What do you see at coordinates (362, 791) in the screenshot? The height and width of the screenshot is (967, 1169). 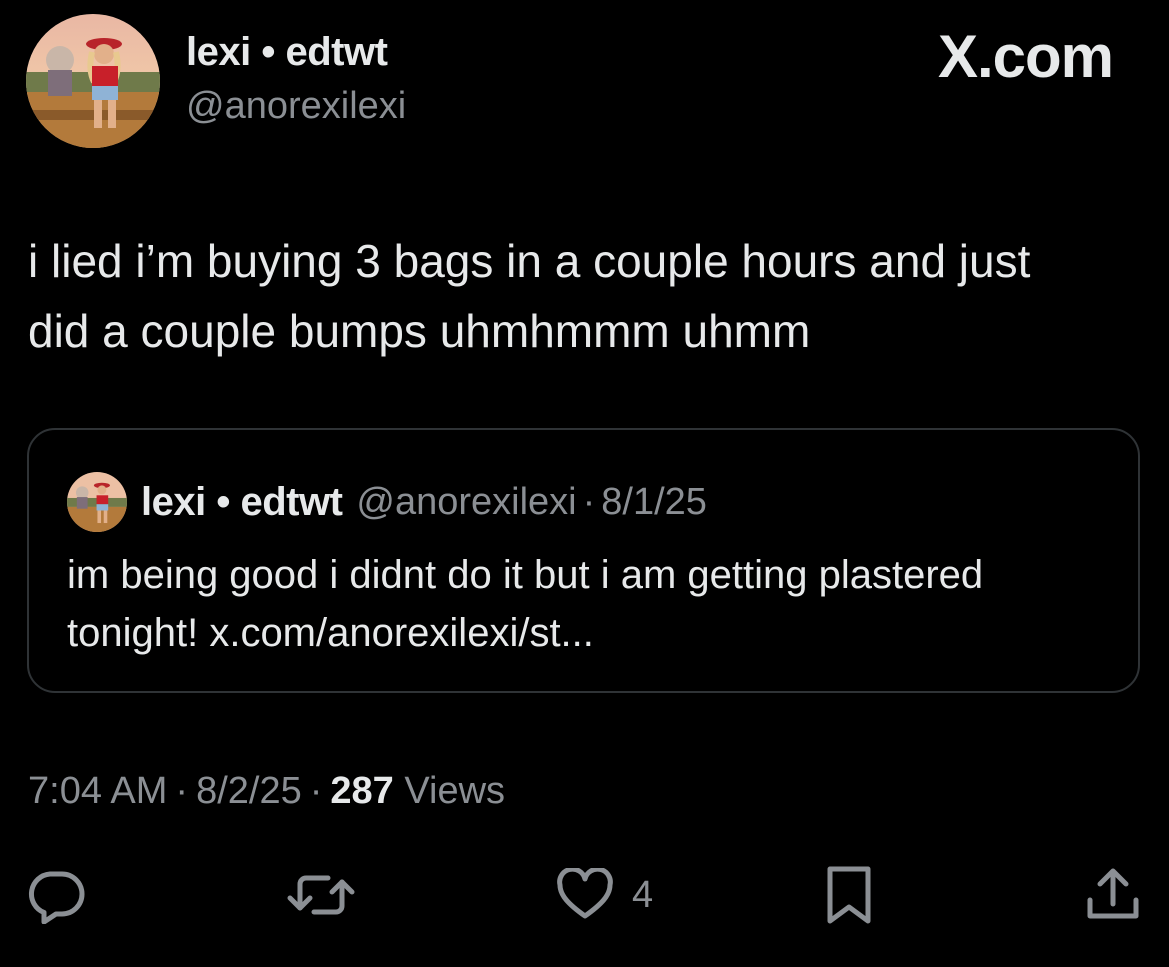 I see `views-count: 287` at bounding box center [362, 791].